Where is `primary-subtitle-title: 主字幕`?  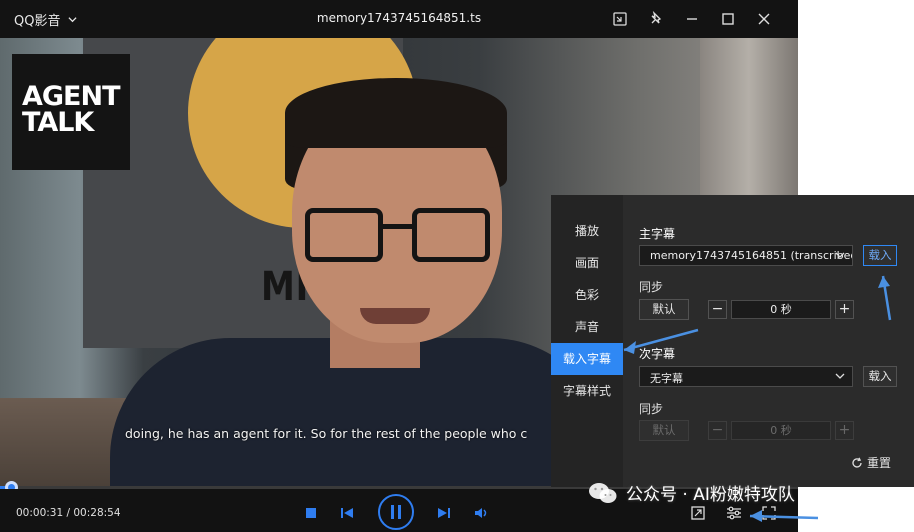 primary-subtitle-title: 主字幕 is located at coordinates (657, 234).